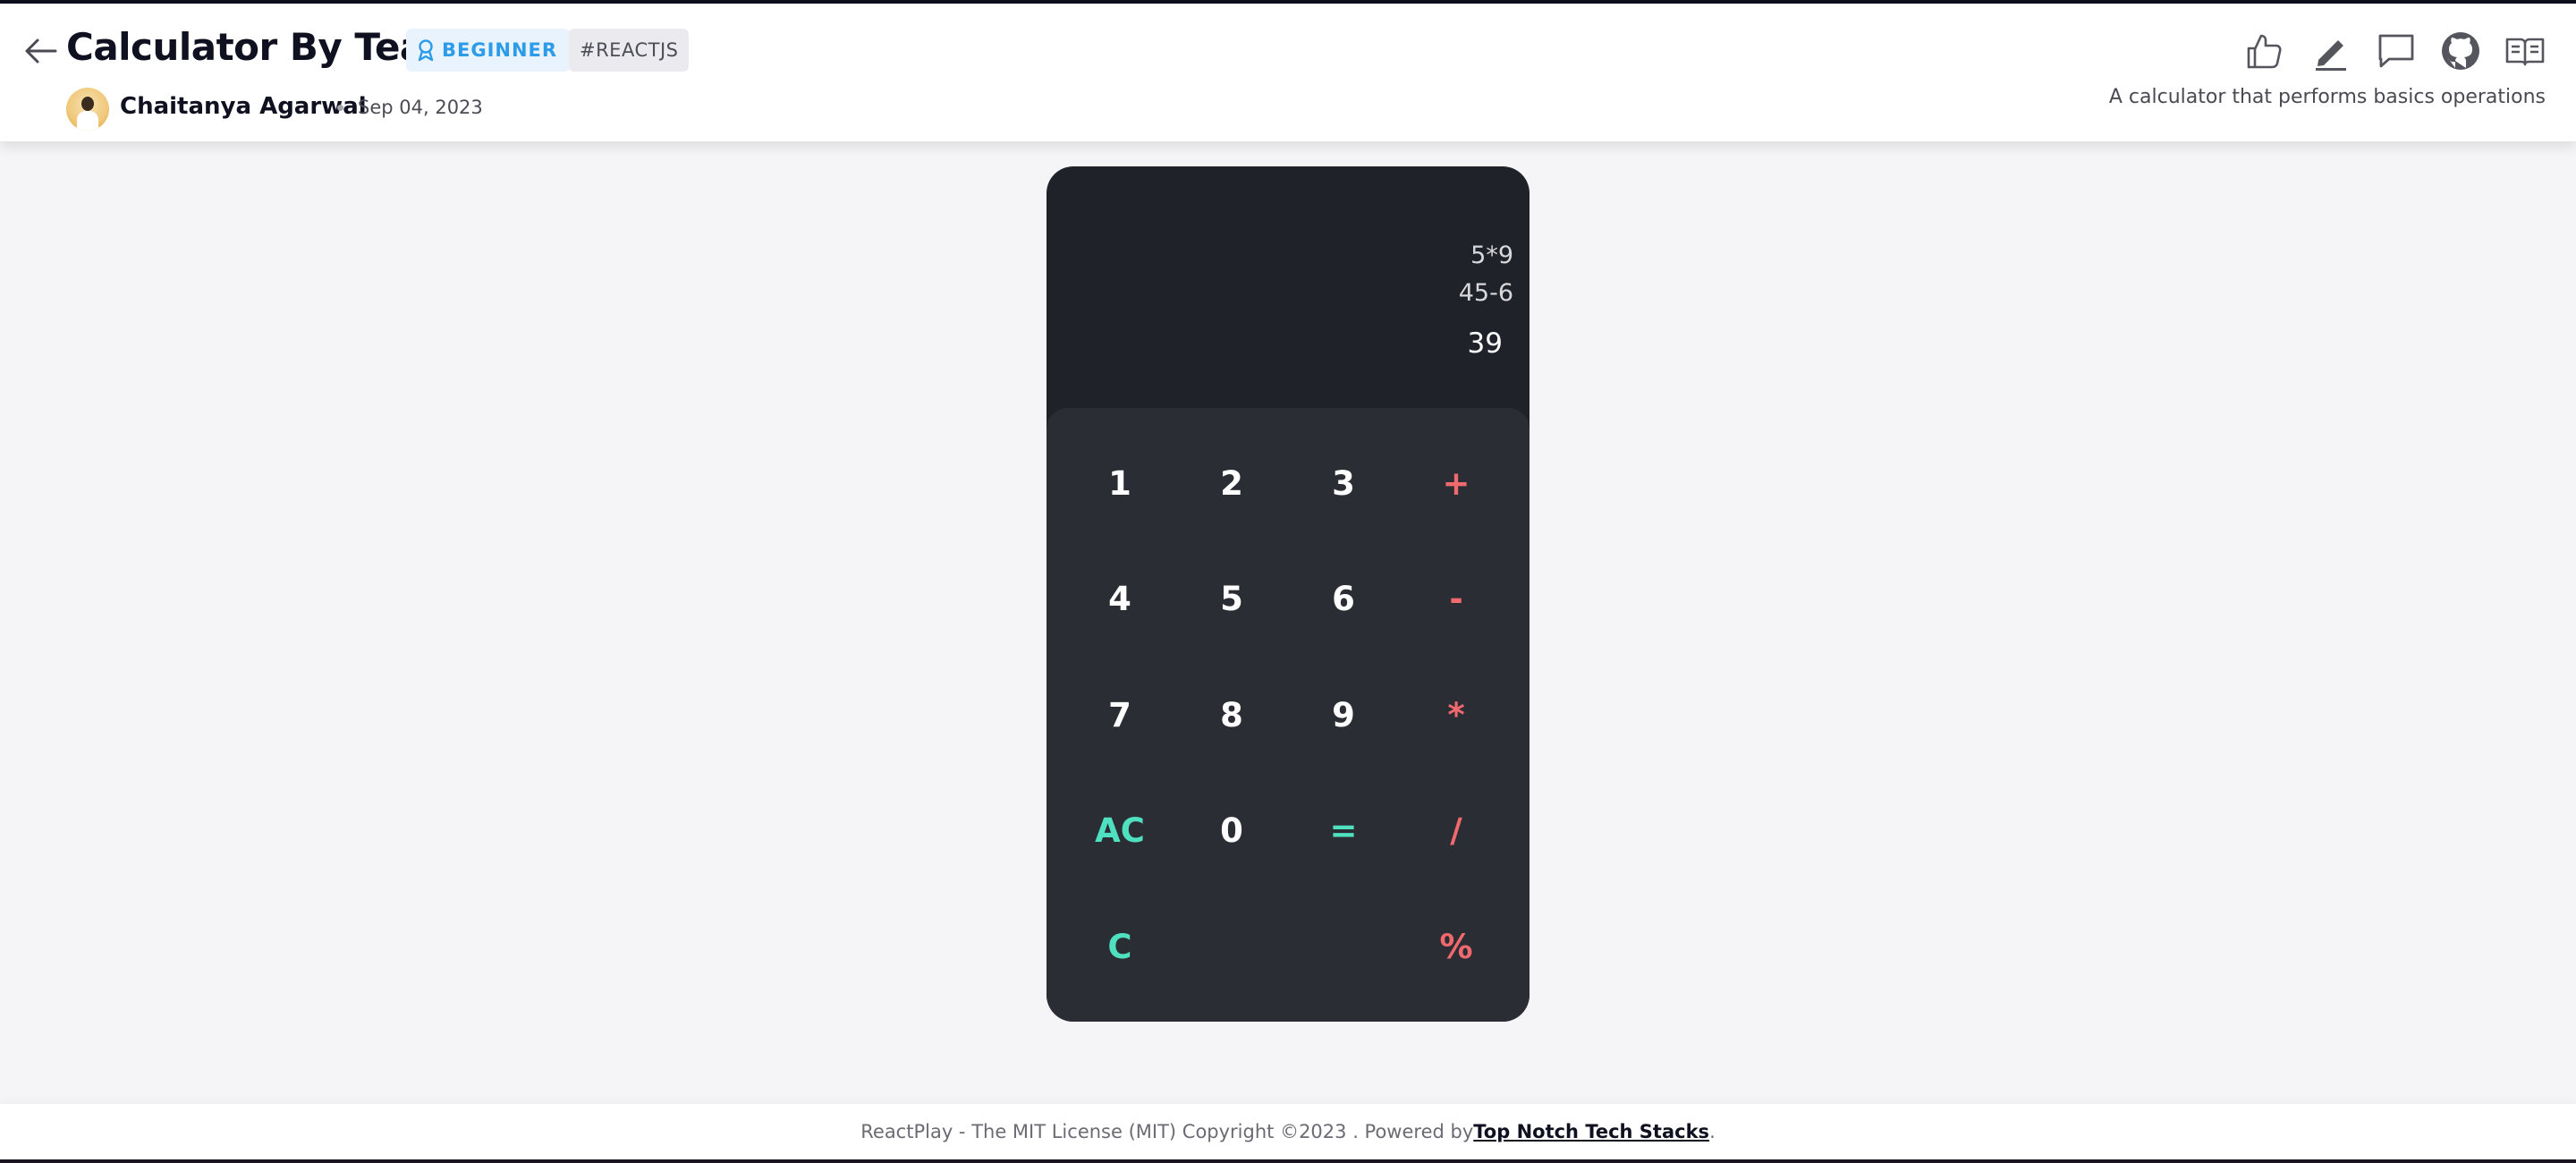  What do you see at coordinates (1120, 715) in the screenshot?
I see `key-7: 7` at bounding box center [1120, 715].